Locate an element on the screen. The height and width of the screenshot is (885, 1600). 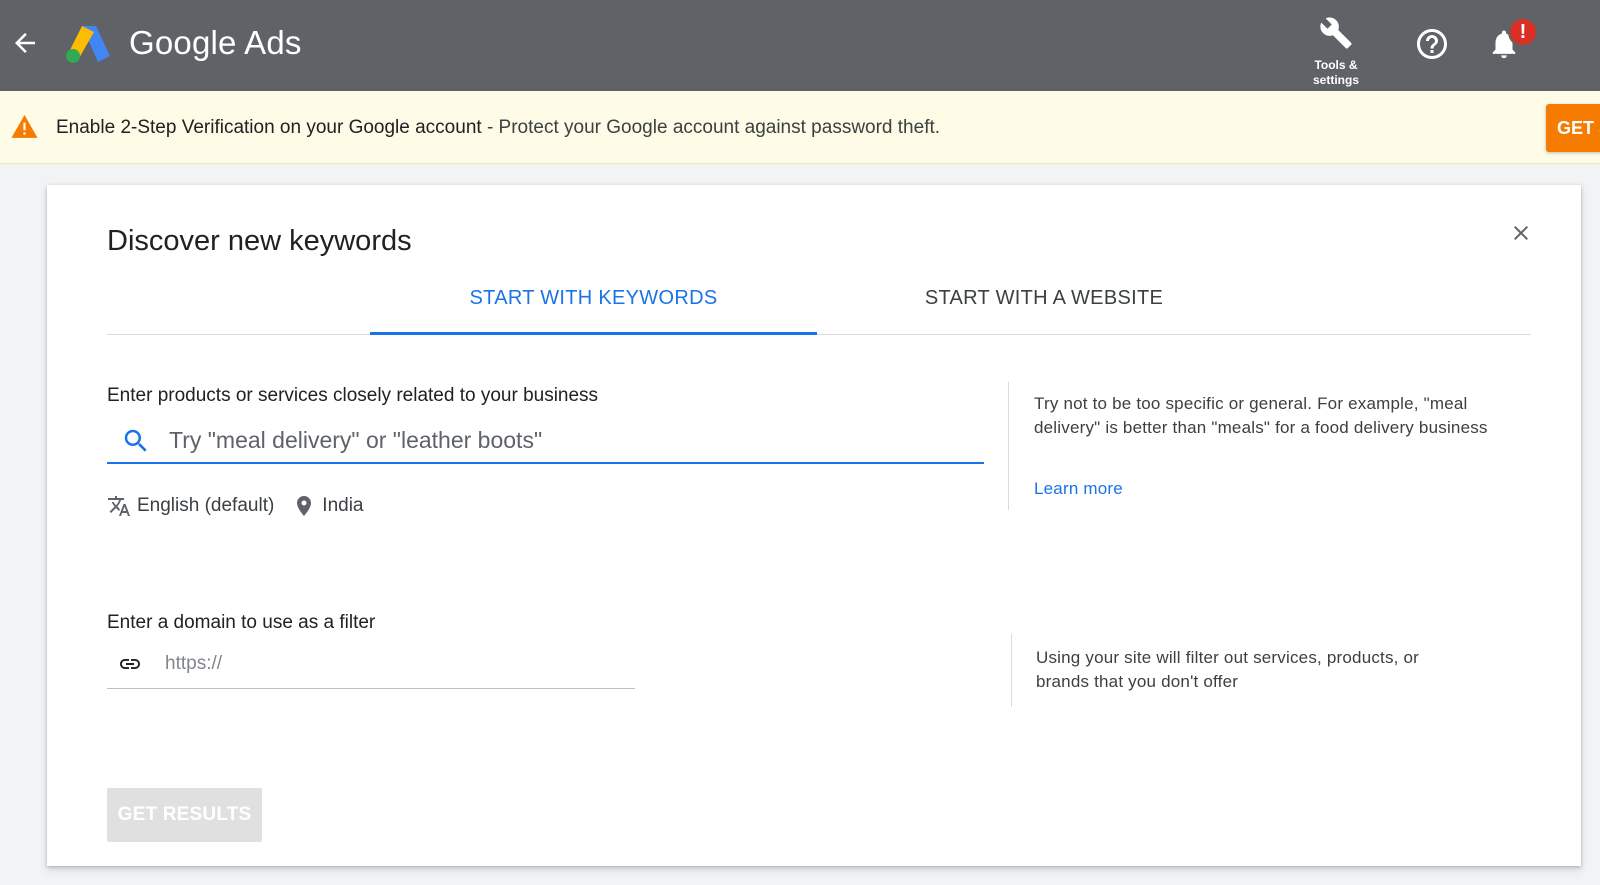
location-pin-icon is located at coordinates (304, 506).